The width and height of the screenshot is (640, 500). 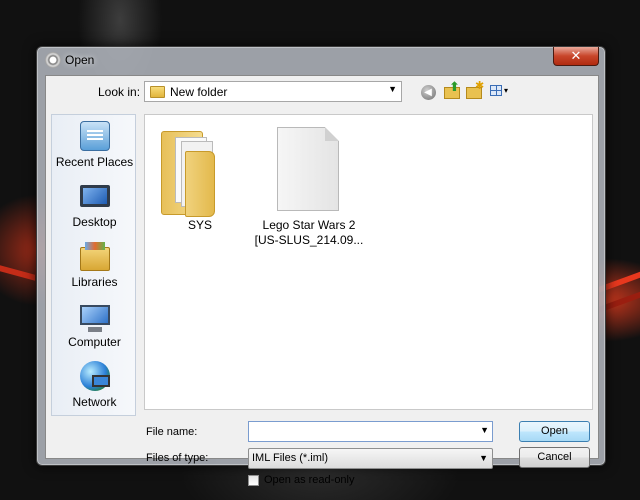 What do you see at coordinates (80, 60) in the screenshot?
I see `window-title: Open` at bounding box center [80, 60].